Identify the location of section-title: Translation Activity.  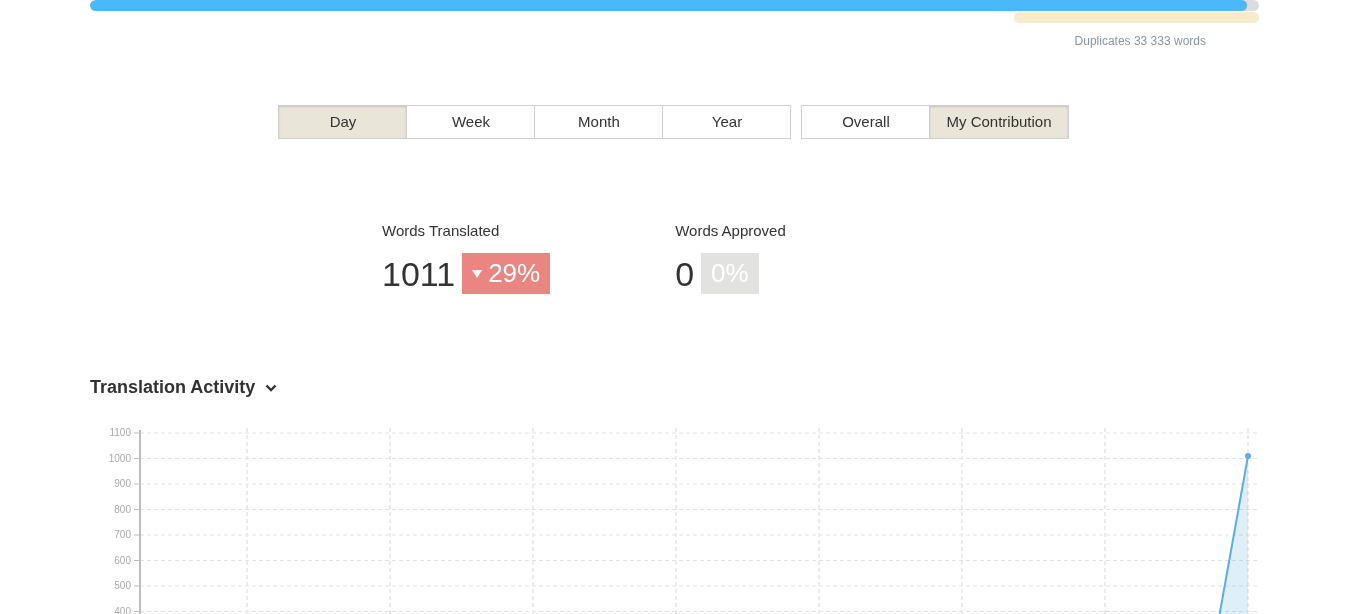
(173, 387).